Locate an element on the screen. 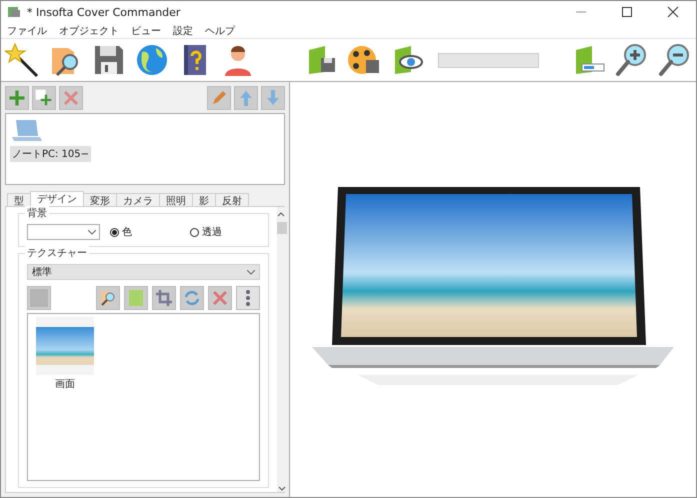 The width and height of the screenshot is (697, 498). arrow-down-icon is located at coordinates (273, 98).